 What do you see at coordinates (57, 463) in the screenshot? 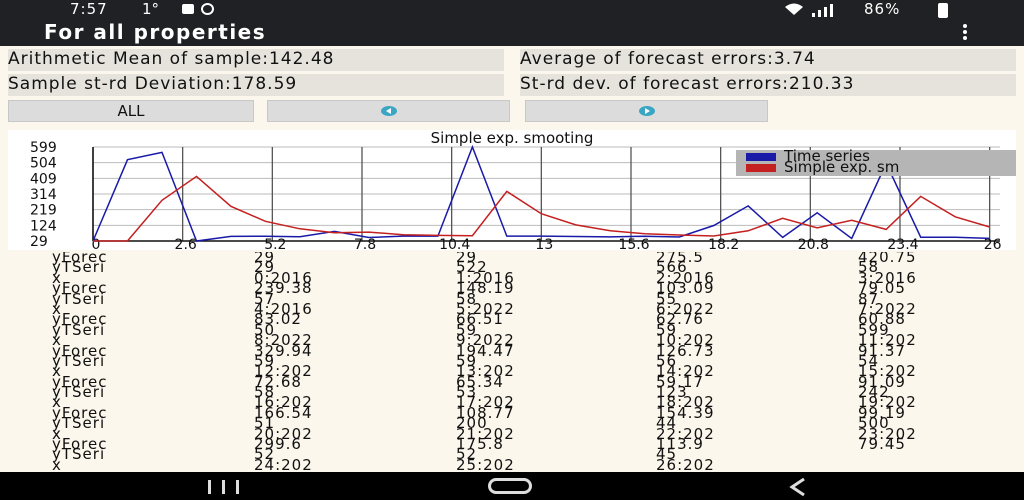
I see `row-label: x` at bounding box center [57, 463].